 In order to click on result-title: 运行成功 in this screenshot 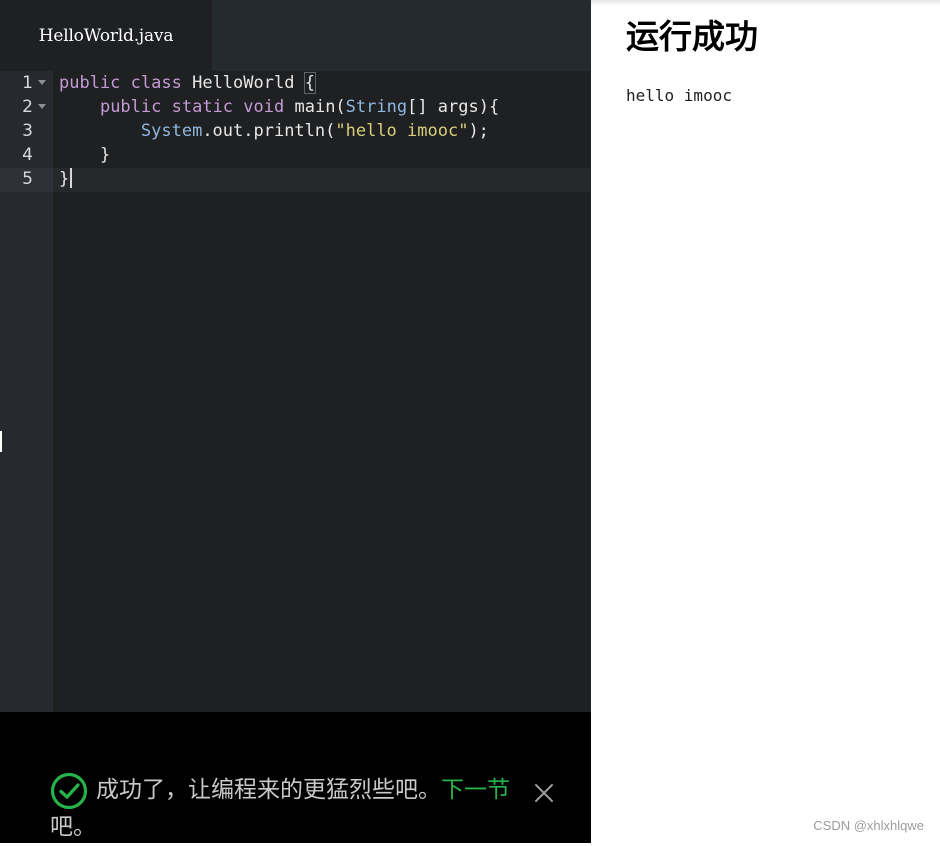, I will do `click(692, 36)`.